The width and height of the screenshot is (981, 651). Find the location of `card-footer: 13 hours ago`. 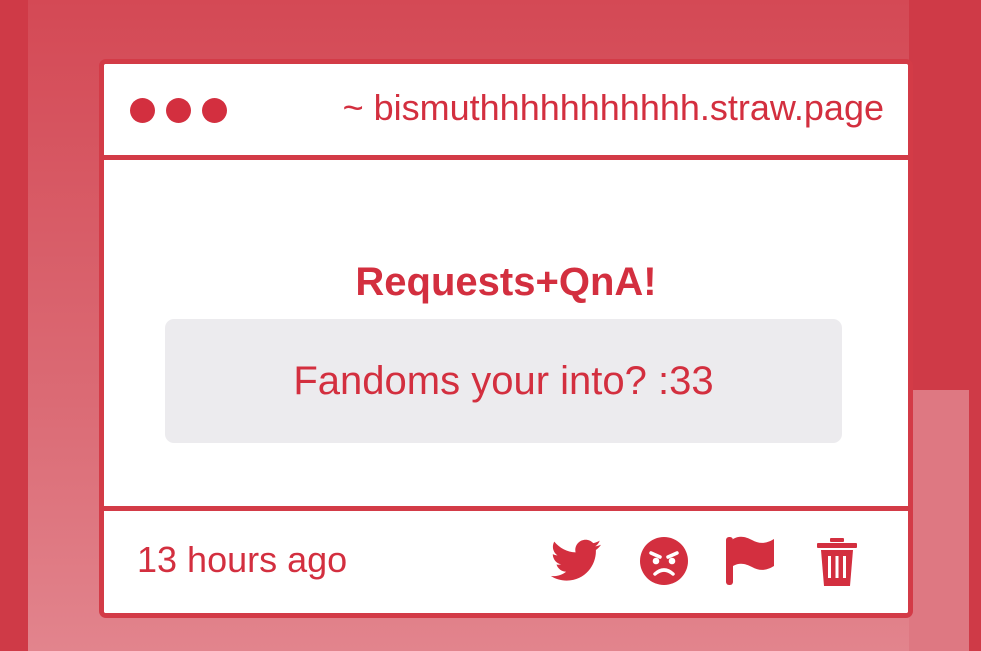

card-footer: 13 hours ago is located at coordinates (506, 562).